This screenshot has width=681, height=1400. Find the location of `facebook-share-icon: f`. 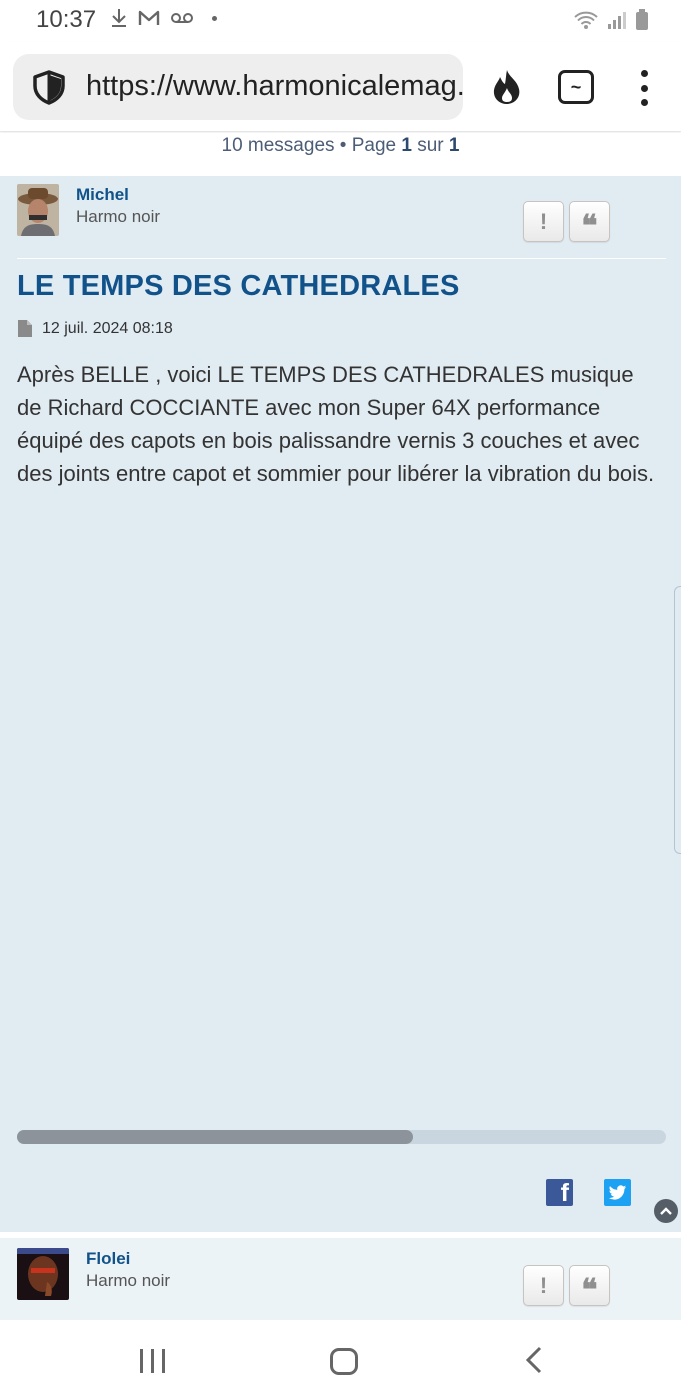

facebook-share-icon: f is located at coordinates (559, 1192).